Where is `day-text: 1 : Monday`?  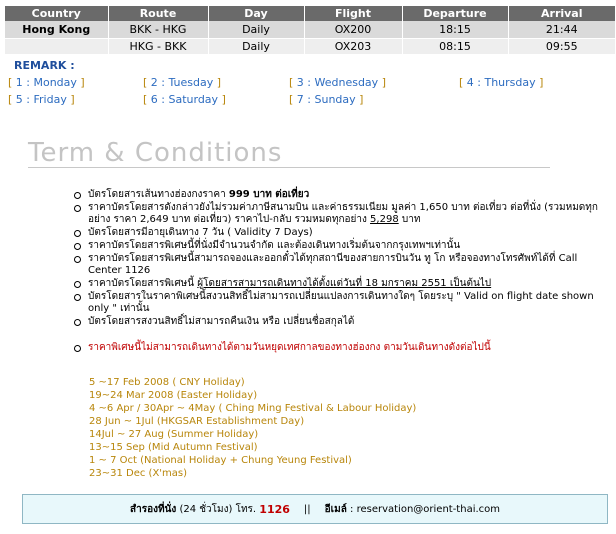
day-text: 1 : Monday is located at coordinates (46, 82).